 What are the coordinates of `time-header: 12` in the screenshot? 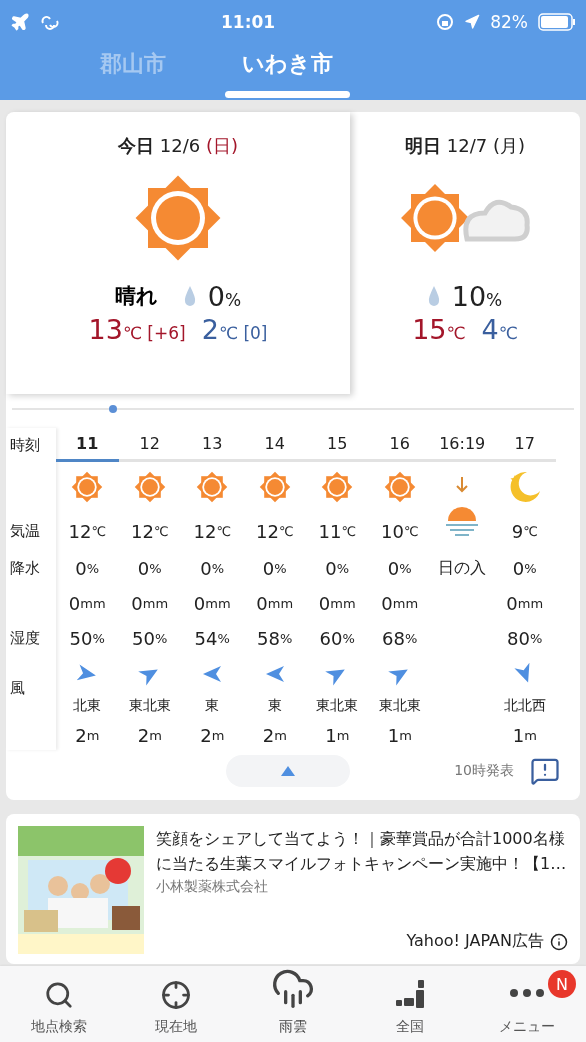 It's located at (149, 445).